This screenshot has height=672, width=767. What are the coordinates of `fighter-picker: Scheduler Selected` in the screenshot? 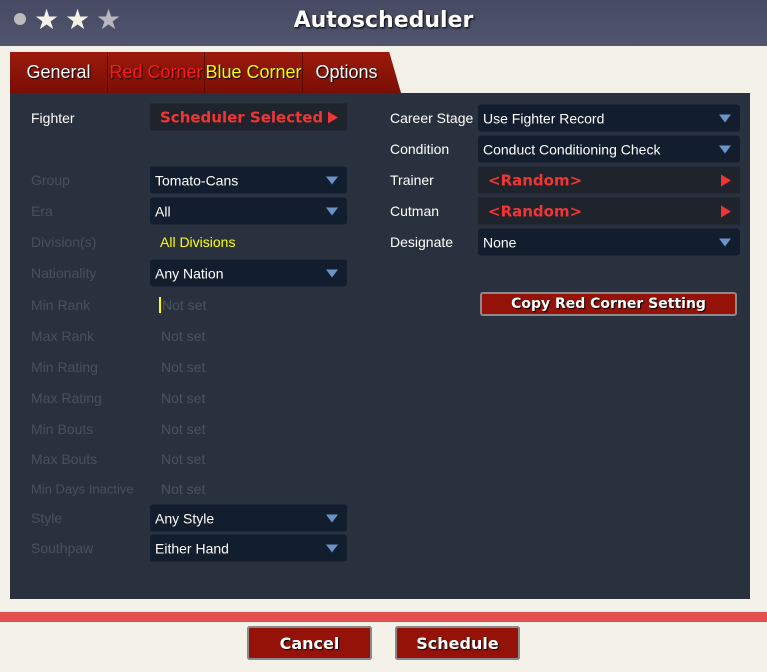 It's located at (248, 117).